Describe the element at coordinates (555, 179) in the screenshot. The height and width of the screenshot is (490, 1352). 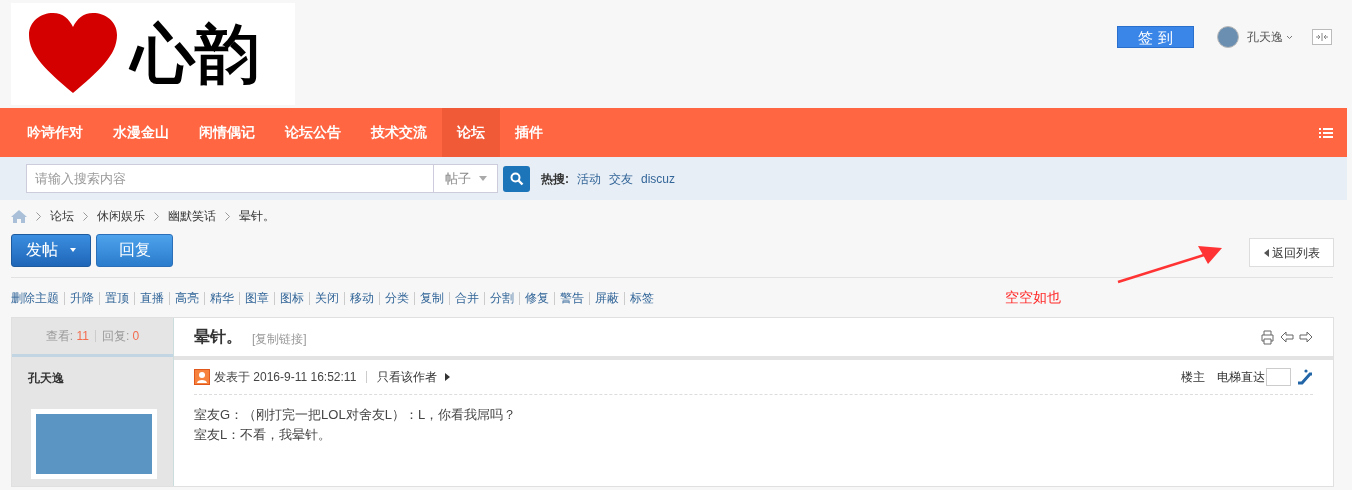
I see `hot-search-label: 热搜:` at that location.